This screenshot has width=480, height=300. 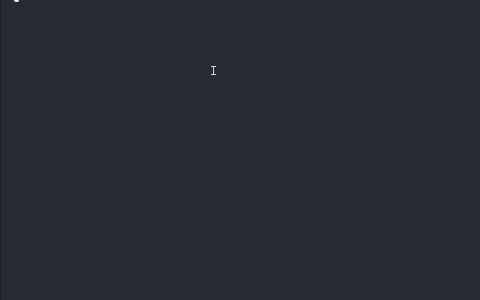 What do you see at coordinates (16, 1) in the screenshot?
I see `screen-corner-indicator` at bounding box center [16, 1].